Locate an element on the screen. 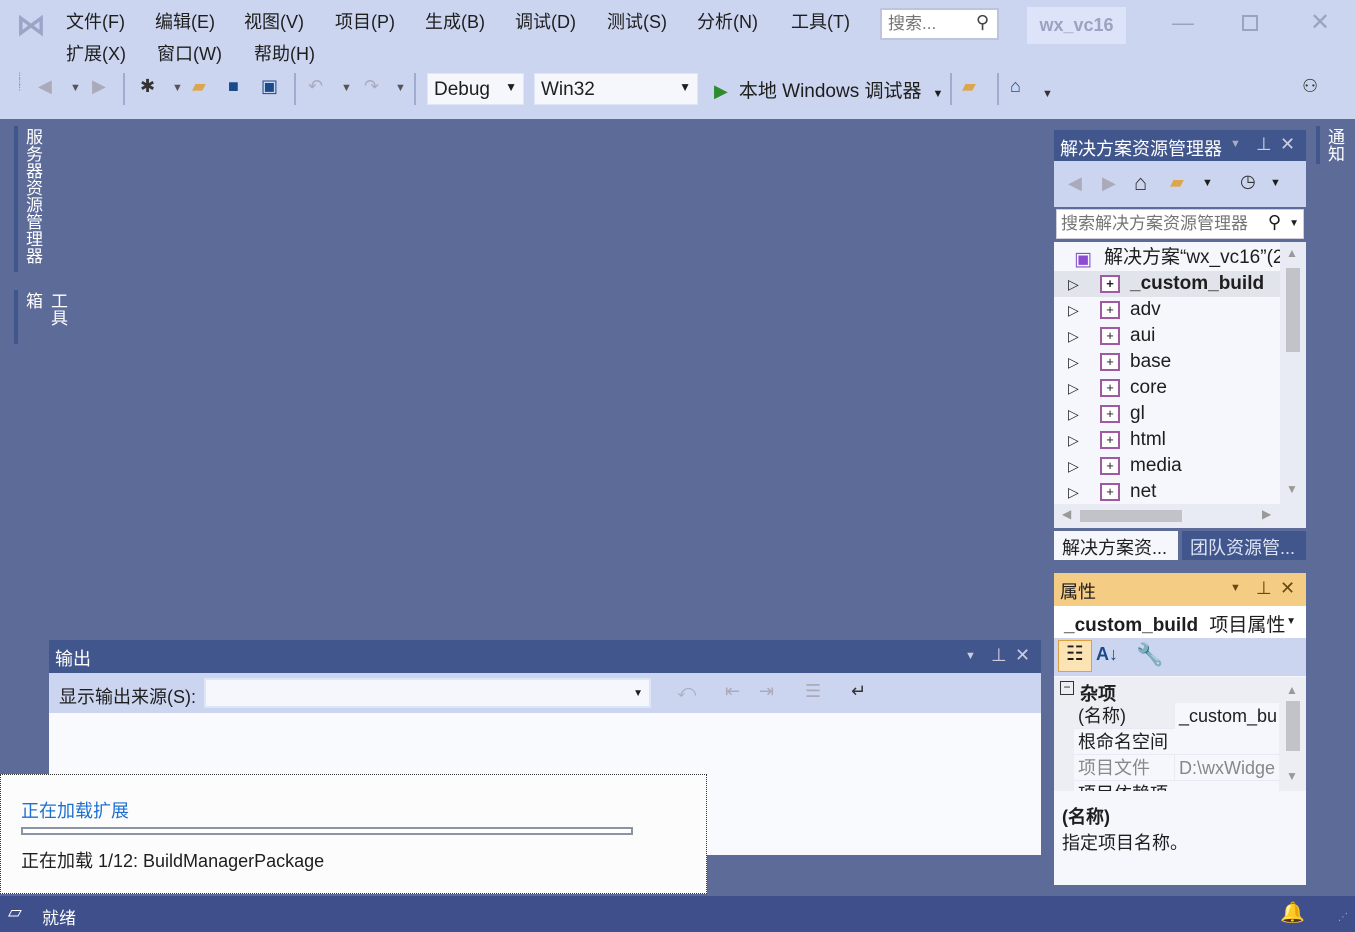 This screenshot has width=1355, height=932. menu-test: 测试(S) is located at coordinates (637, 21).